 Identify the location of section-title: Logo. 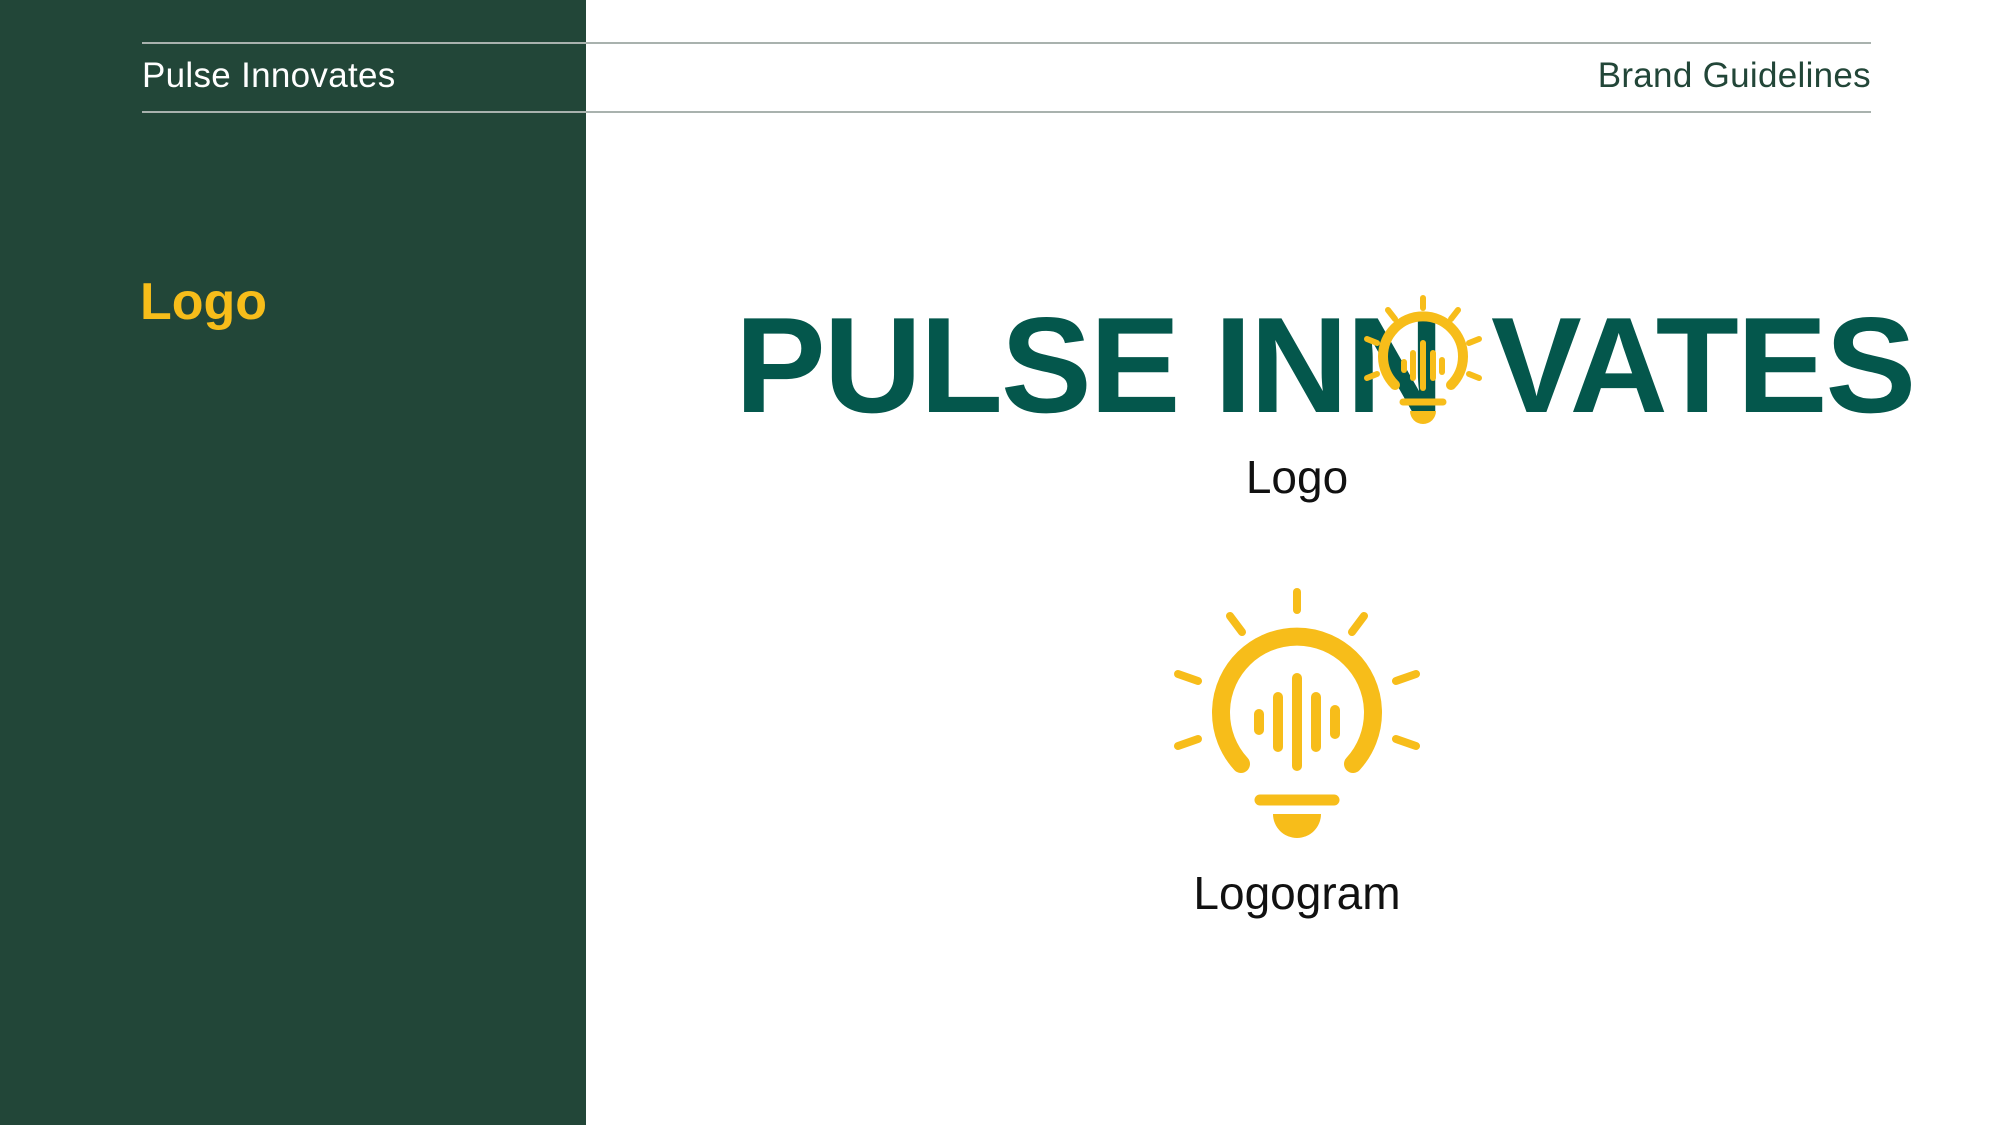
(204, 302).